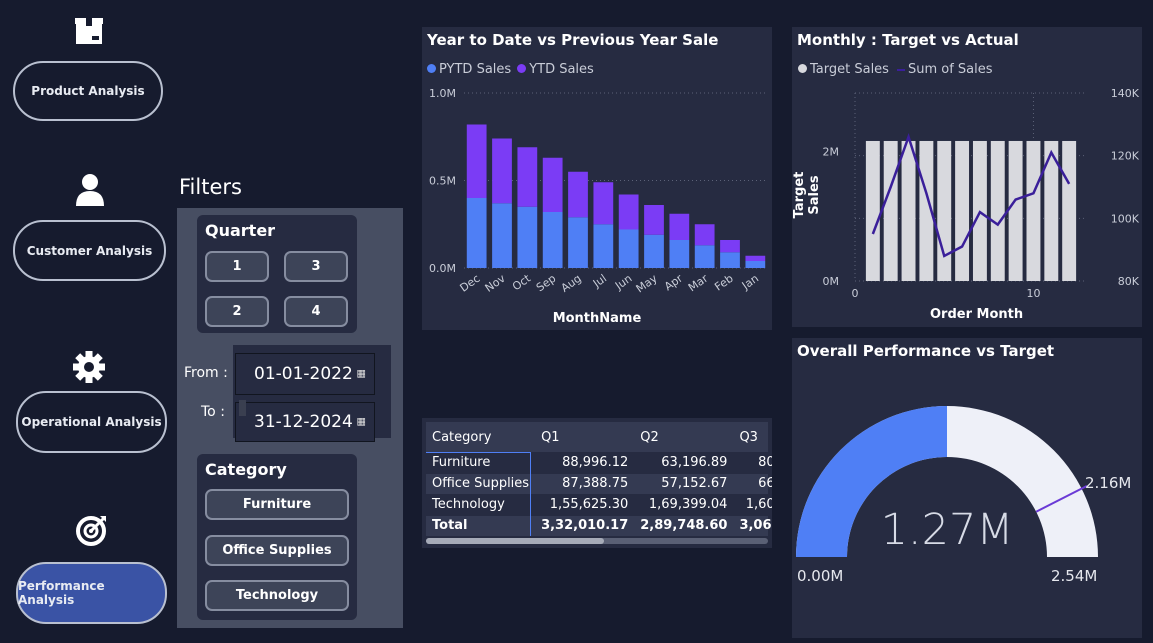 Image resolution: width=1153 pixels, height=643 pixels. Describe the element at coordinates (673, 283) in the screenshot. I see `x-tick-label: Apr` at that location.